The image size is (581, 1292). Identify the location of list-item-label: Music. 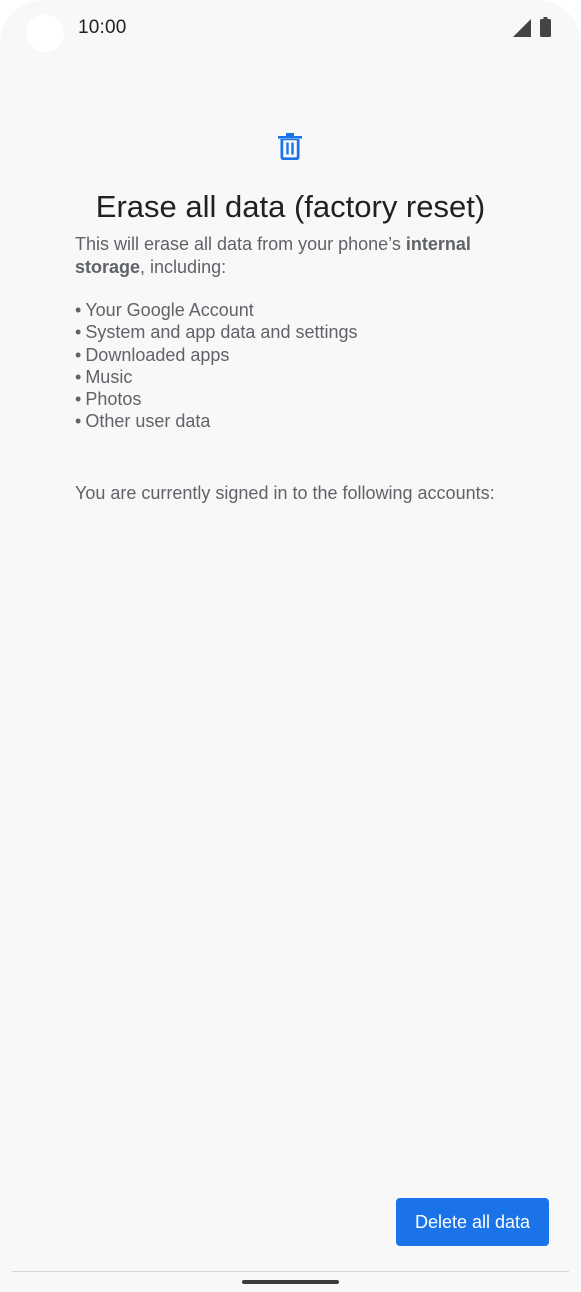
(109, 376).